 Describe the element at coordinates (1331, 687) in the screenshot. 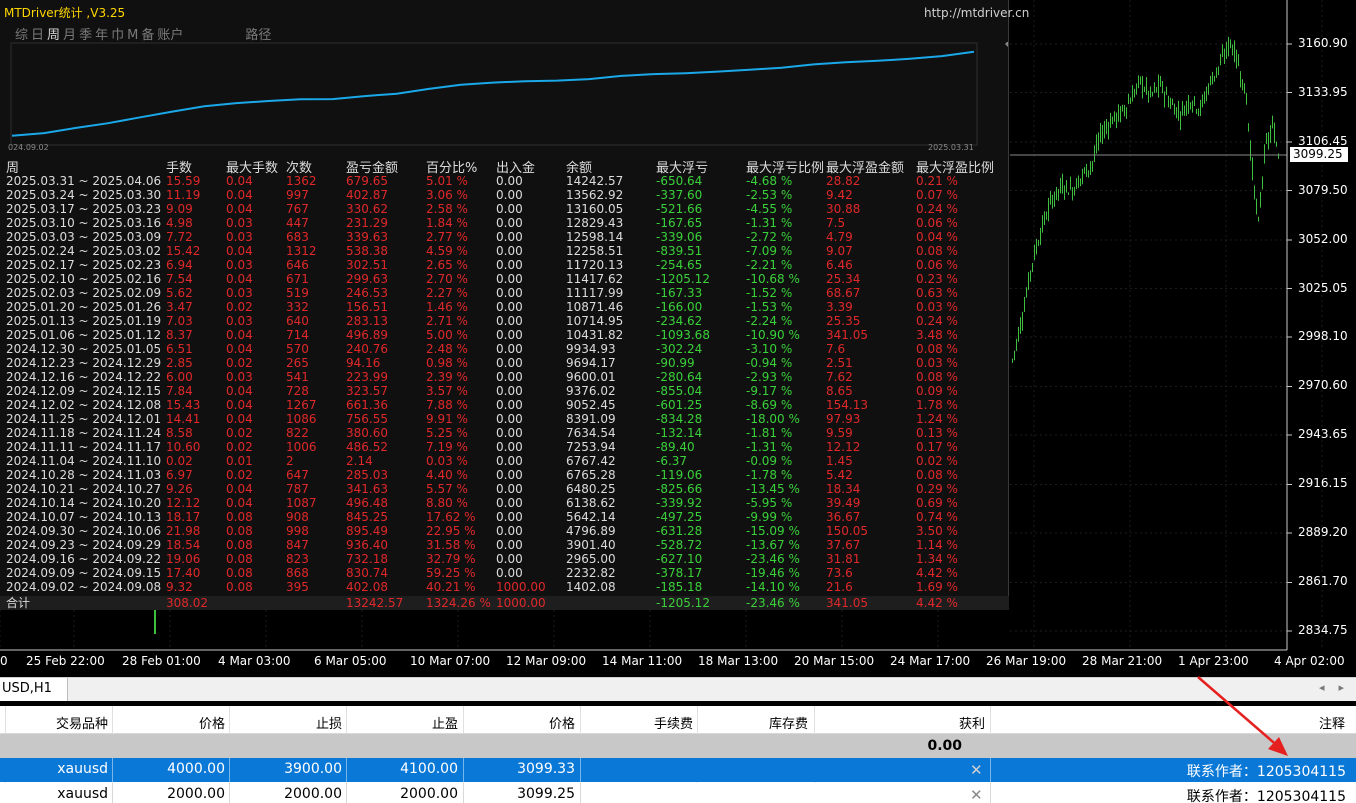

I see `tab-scroll-arrows: ◂ ▸` at that location.